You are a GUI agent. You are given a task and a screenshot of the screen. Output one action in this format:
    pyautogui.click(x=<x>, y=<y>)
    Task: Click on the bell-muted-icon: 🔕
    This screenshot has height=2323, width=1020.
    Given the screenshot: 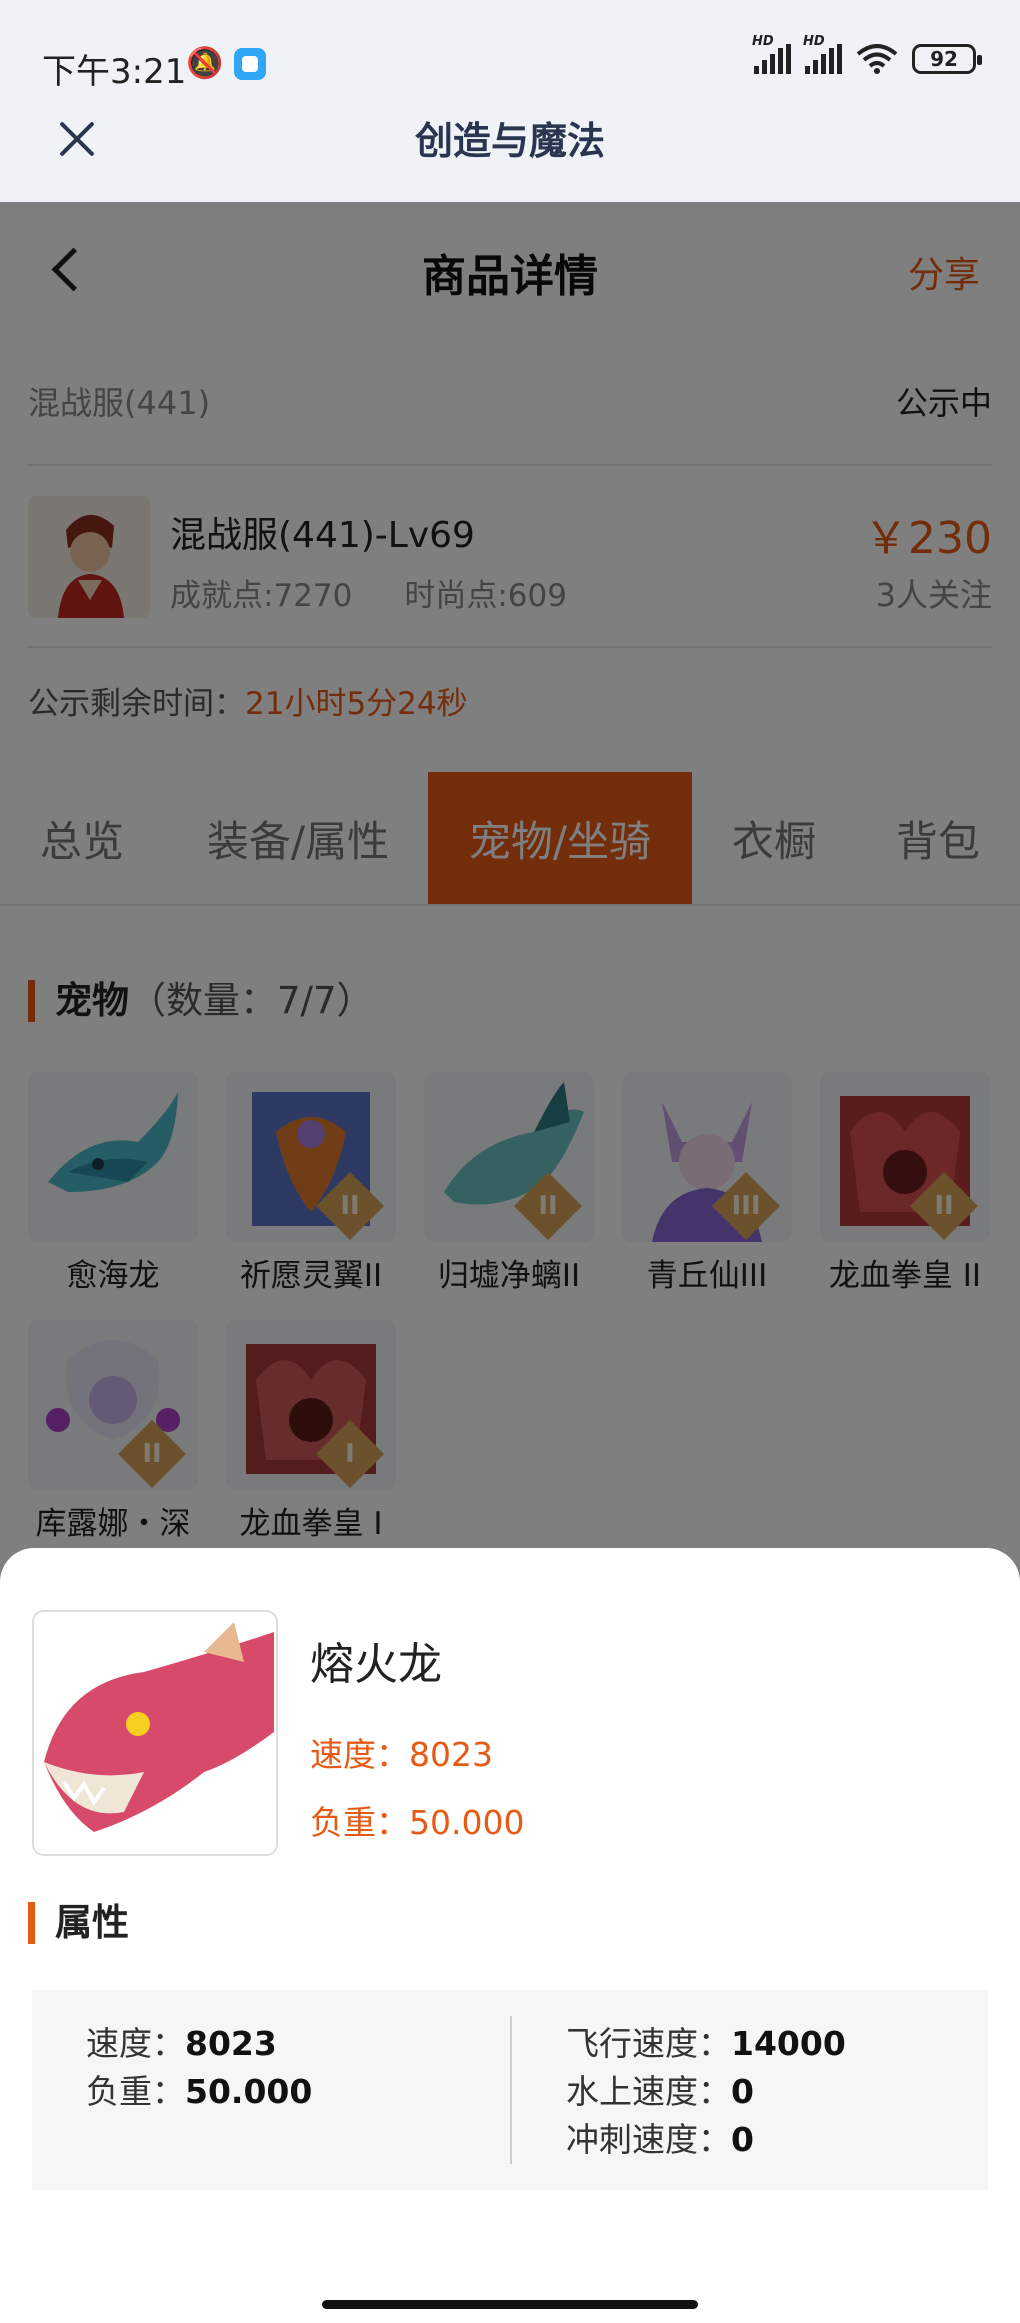 What is the action you would take?
    pyautogui.click(x=205, y=63)
    